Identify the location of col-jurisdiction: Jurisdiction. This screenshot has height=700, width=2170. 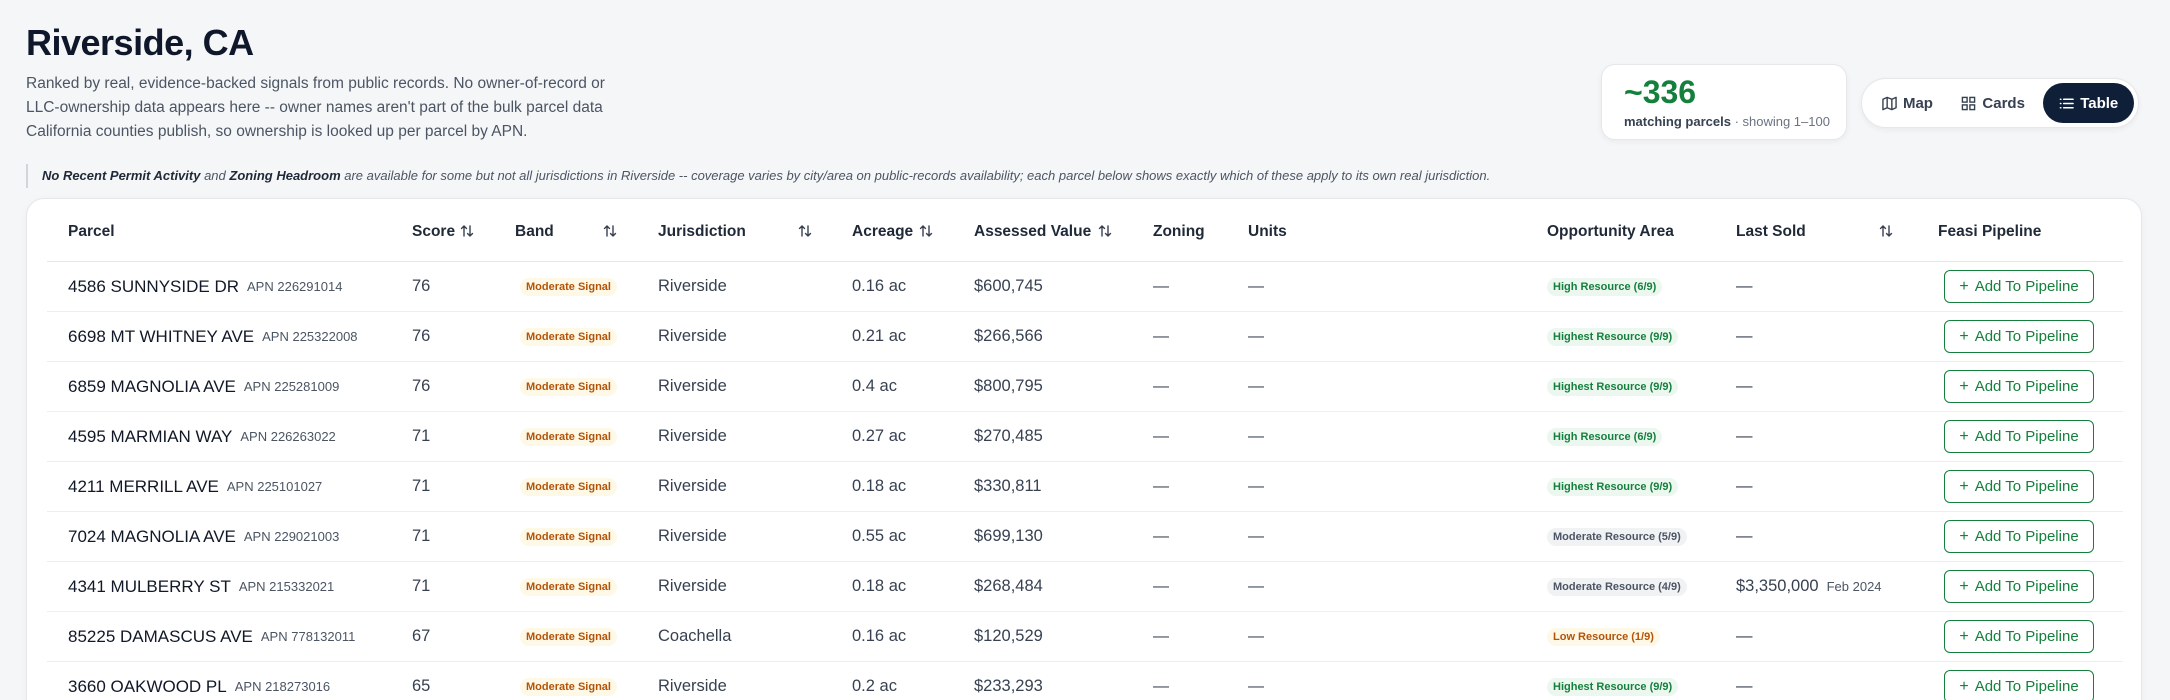
(702, 232).